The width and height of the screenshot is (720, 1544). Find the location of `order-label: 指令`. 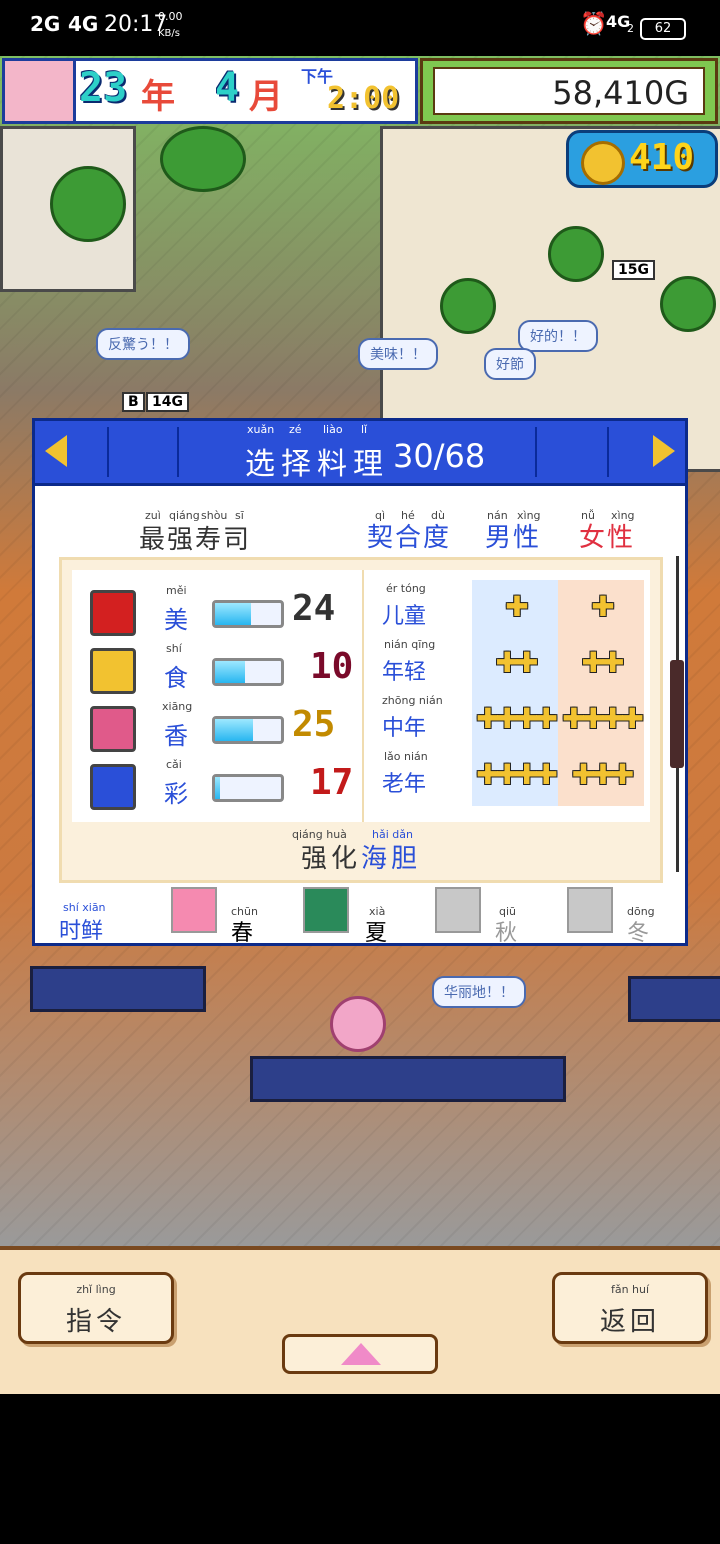

order-label: 指令 is located at coordinates (95, 1322).